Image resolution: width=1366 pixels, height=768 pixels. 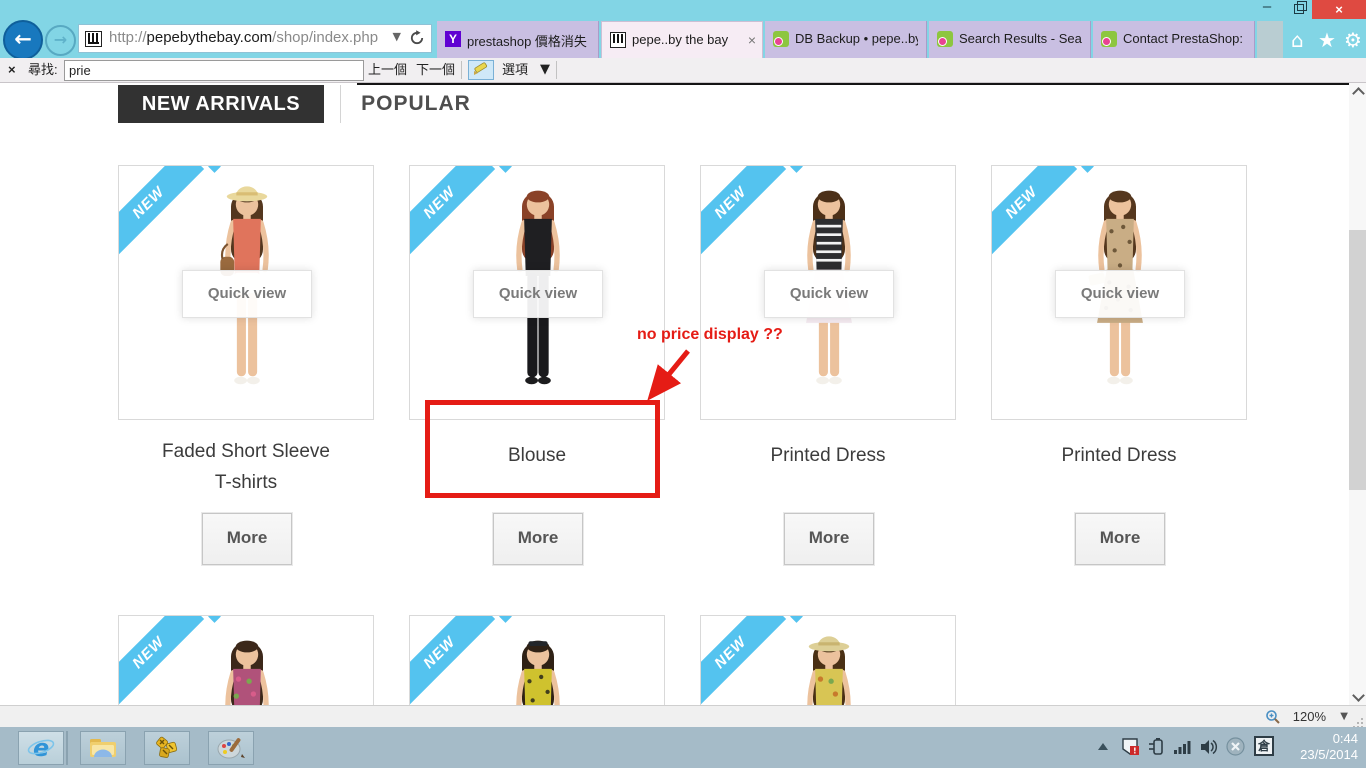 What do you see at coordinates (542, 449) in the screenshot?
I see `annotation-rectangle` at bounding box center [542, 449].